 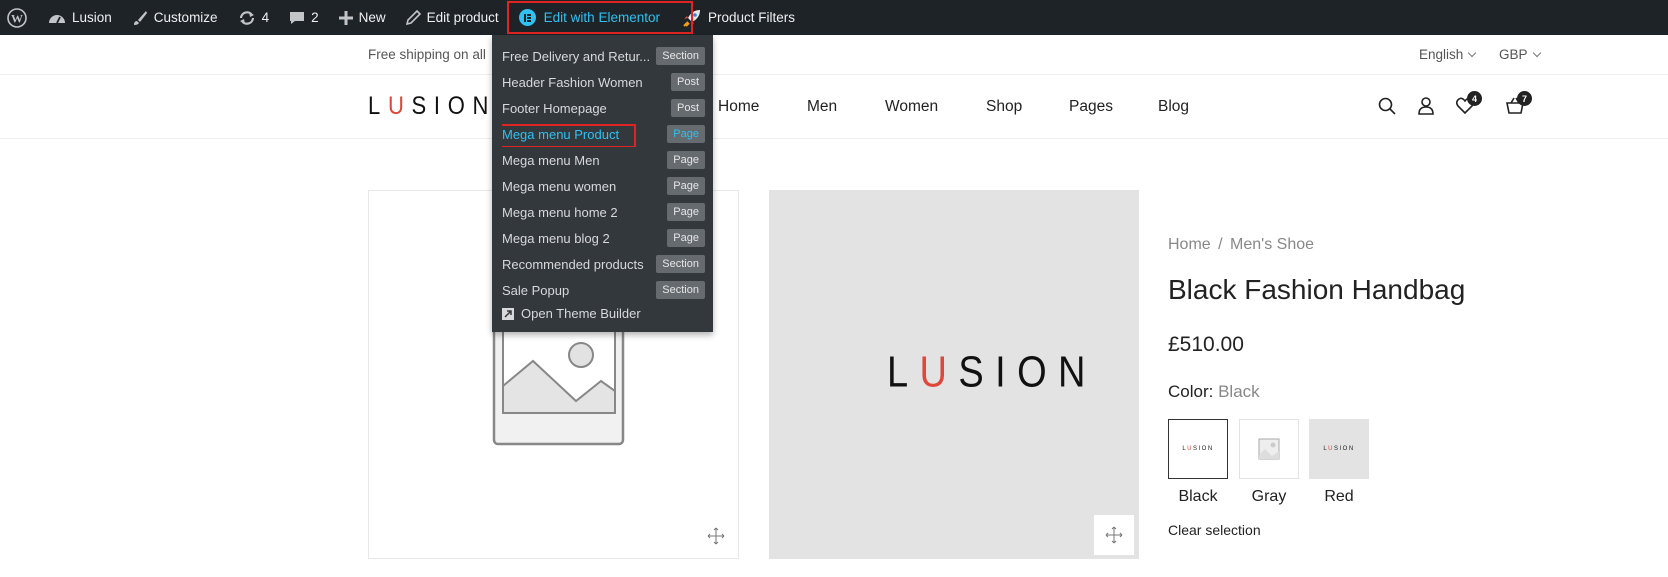 I want to click on dropdown-item-active: Mega menu Product Page, so click(x=603, y=135).